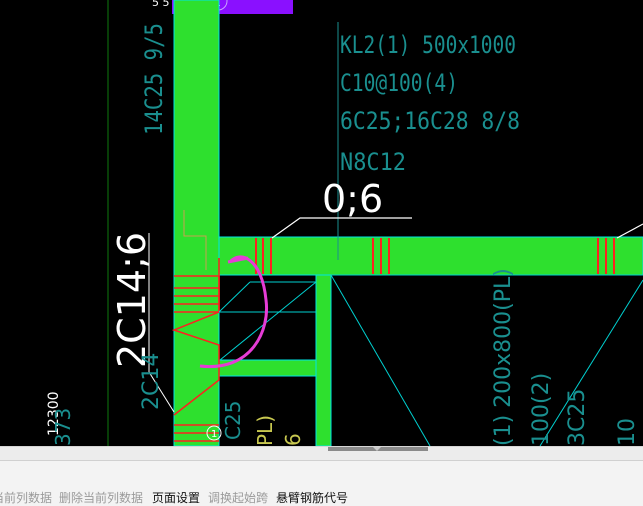  Describe the element at coordinates (238, 498) in the screenshot. I see `swap-start-span-button: 调换起始跨` at that location.